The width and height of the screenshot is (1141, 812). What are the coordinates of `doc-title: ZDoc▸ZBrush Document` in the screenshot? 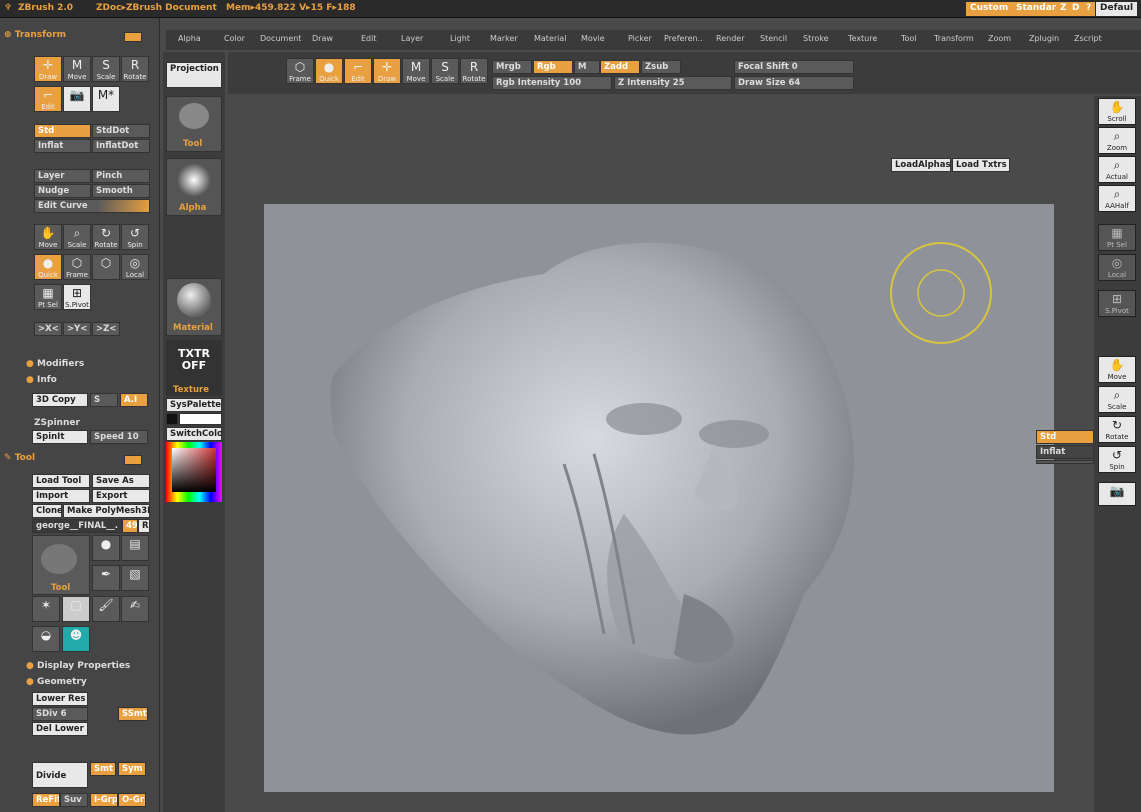 It's located at (156, 8).